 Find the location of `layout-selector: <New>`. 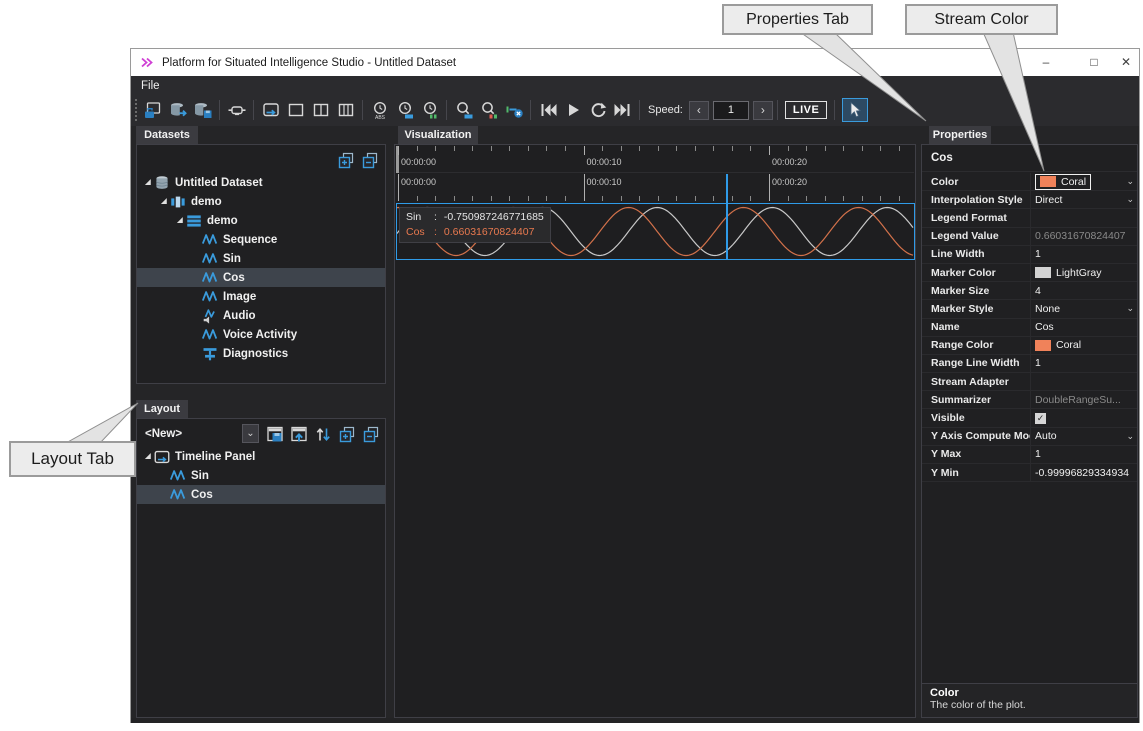

layout-selector: <New> is located at coordinates (193, 434).